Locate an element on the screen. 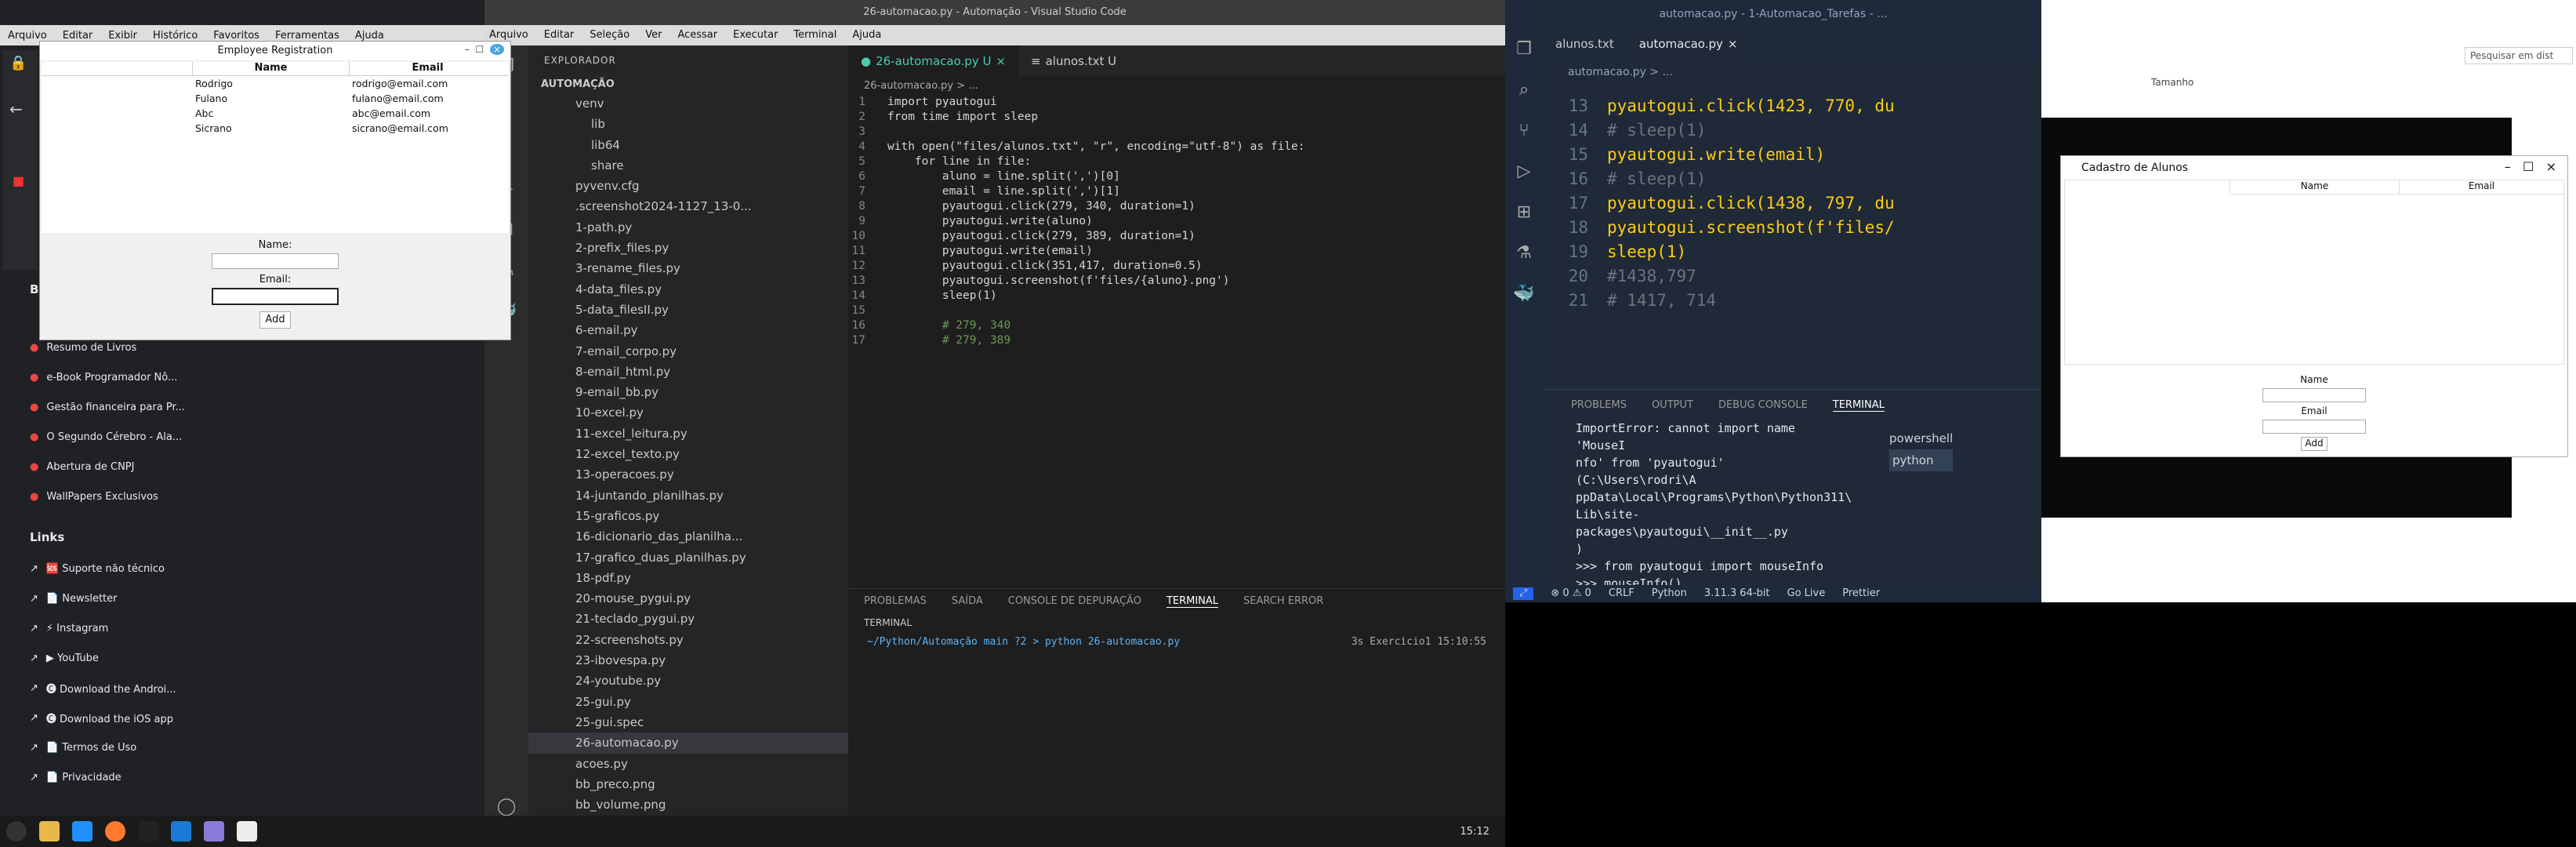 Image resolution: width=2576 pixels, height=847 pixels. menu-terminal: Terminal is located at coordinates (815, 35).